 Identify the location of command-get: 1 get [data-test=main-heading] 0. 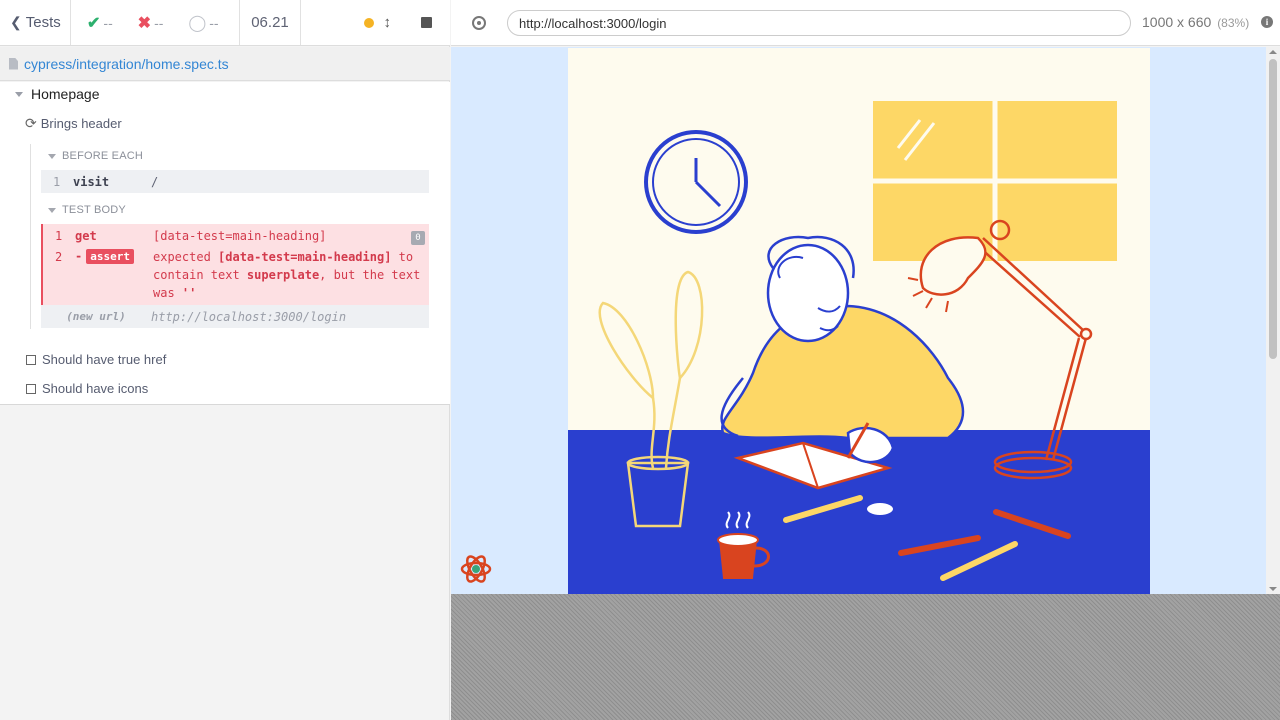
(236, 236).